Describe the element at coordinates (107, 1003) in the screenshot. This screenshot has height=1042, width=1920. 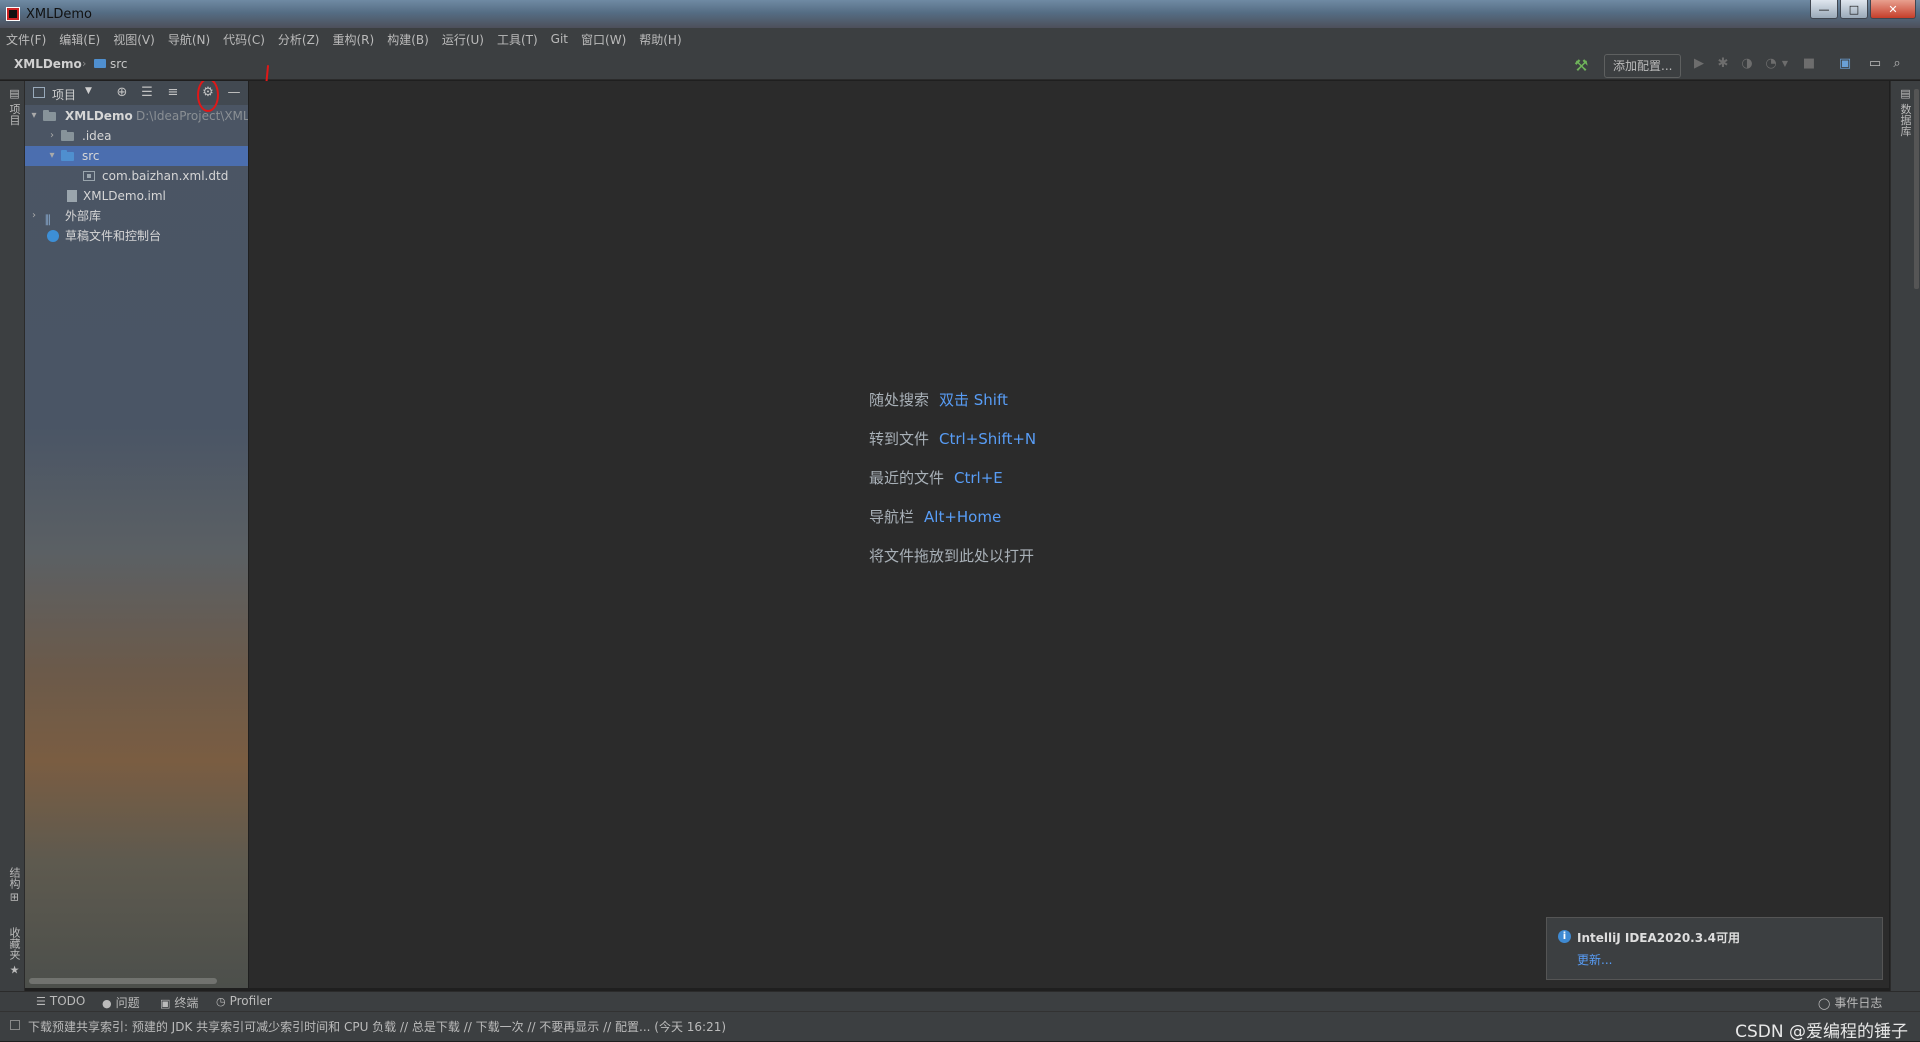
I see `warning-icon: ●` at that location.